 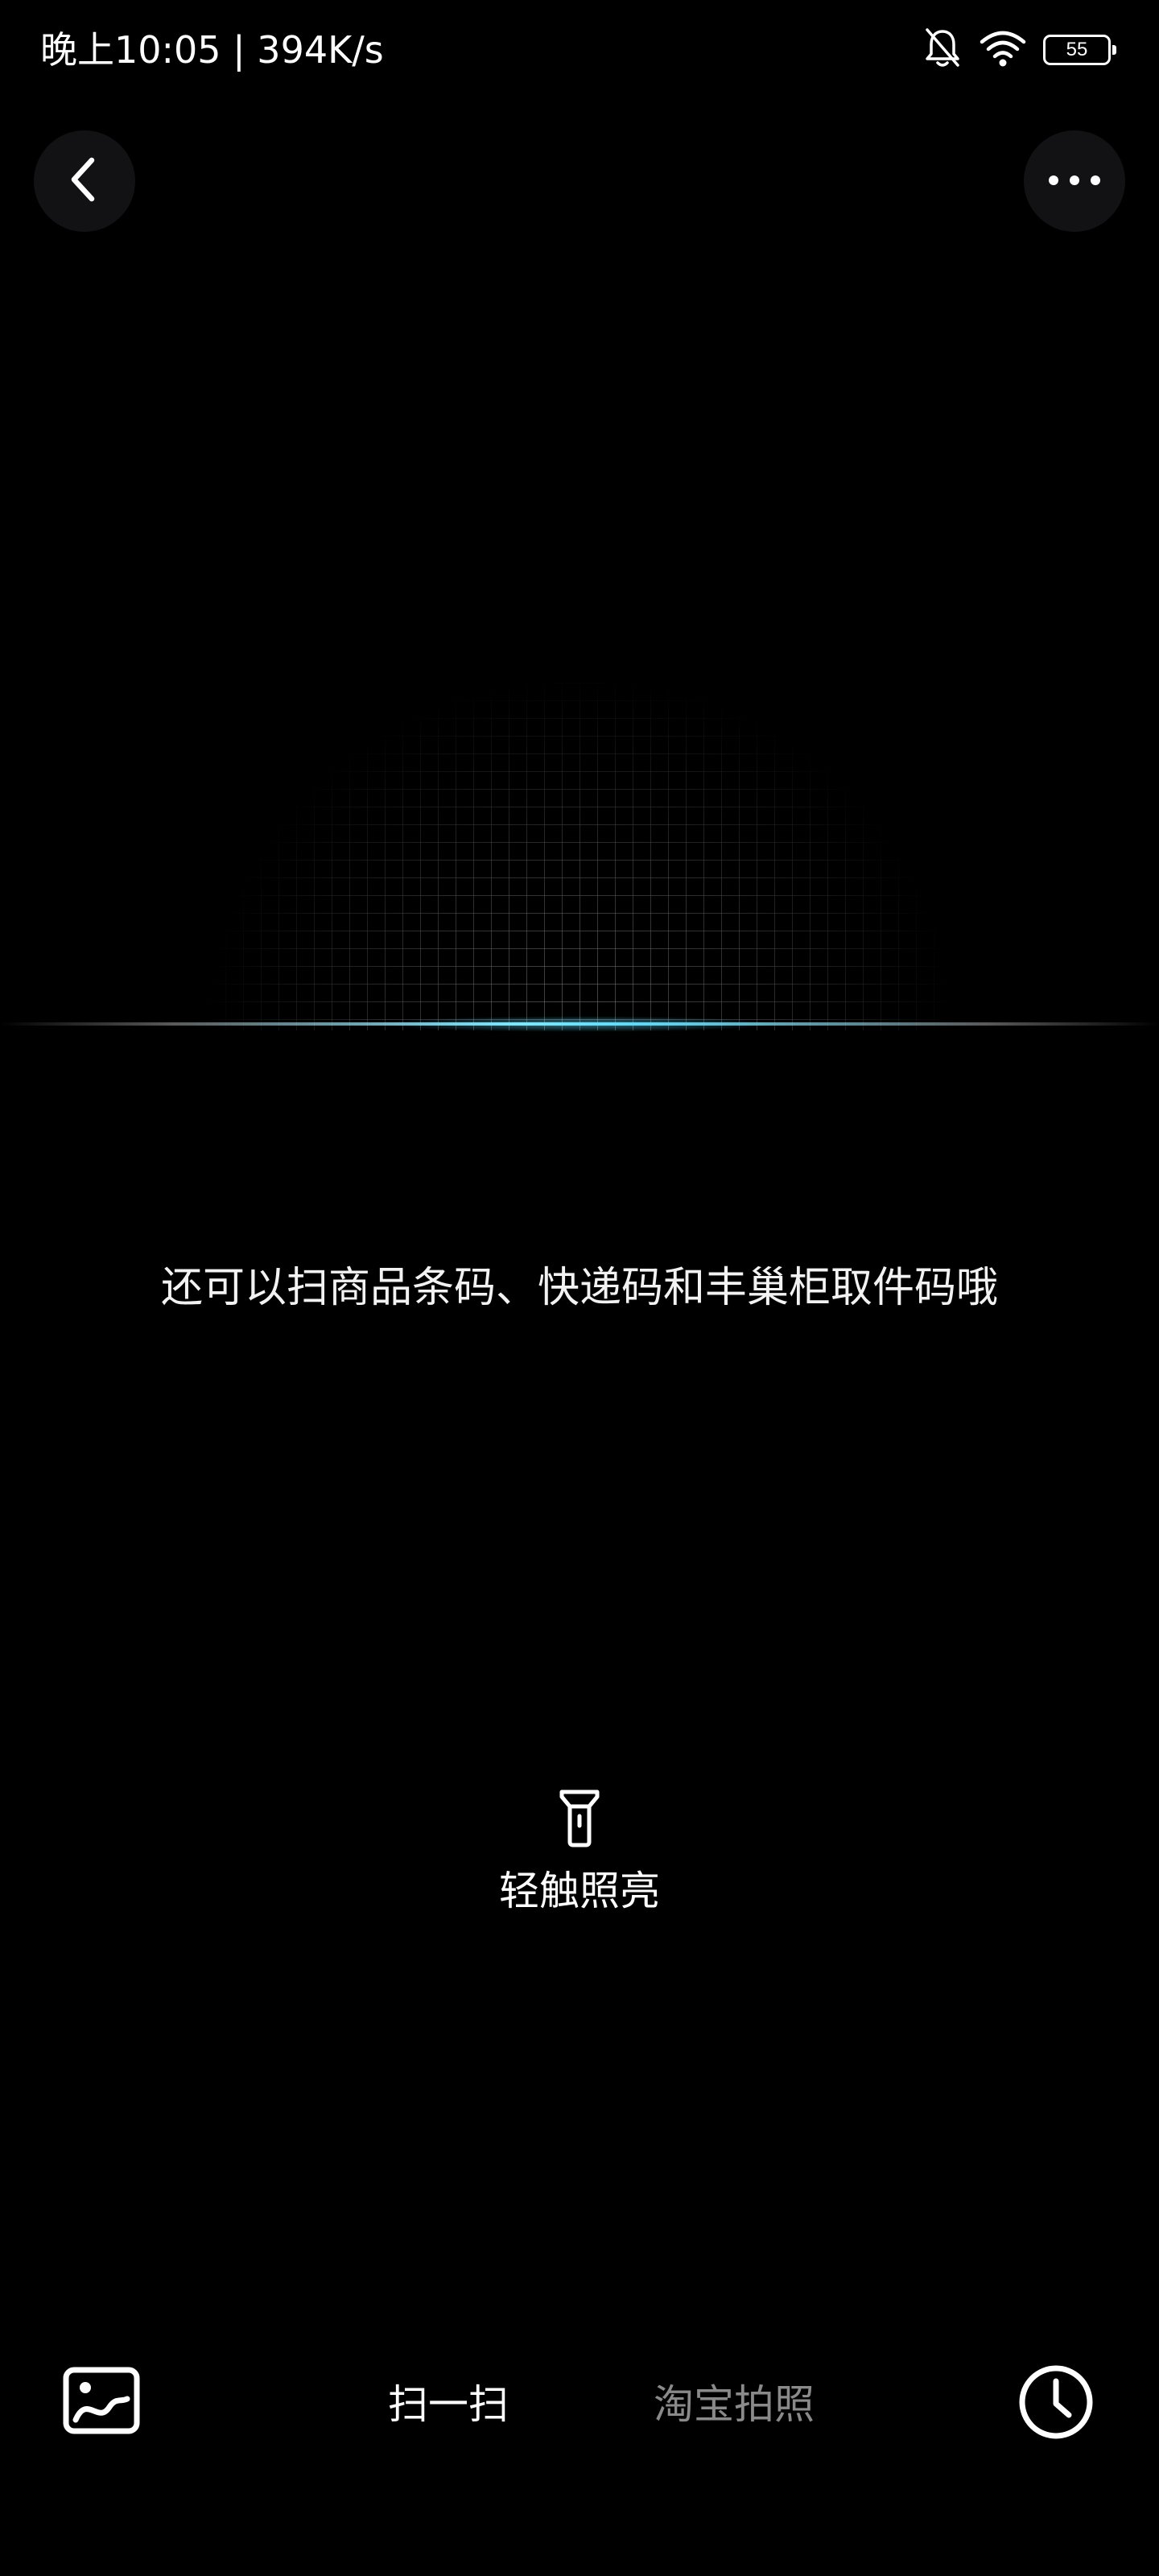 What do you see at coordinates (579, 2402) in the screenshot?
I see `bottom-bar: 扫一扫 淘宝拍照` at bounding box center [579, 2402].